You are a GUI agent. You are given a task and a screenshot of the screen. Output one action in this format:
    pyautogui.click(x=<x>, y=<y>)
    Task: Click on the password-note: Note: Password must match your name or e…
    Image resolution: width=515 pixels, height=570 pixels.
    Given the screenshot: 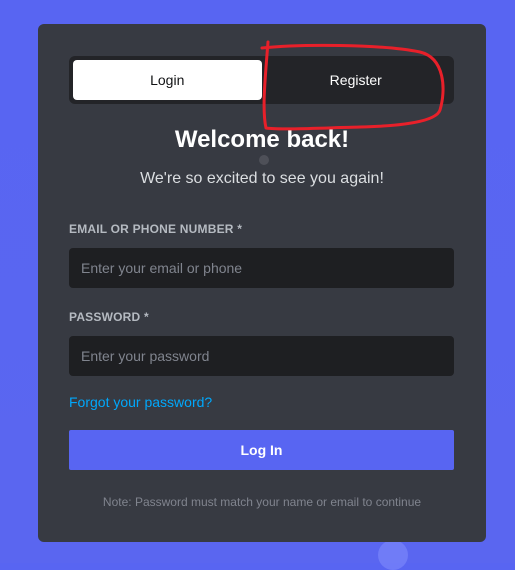 What is the action you would take?
    pyautogui.click(x=262, y=502)
    